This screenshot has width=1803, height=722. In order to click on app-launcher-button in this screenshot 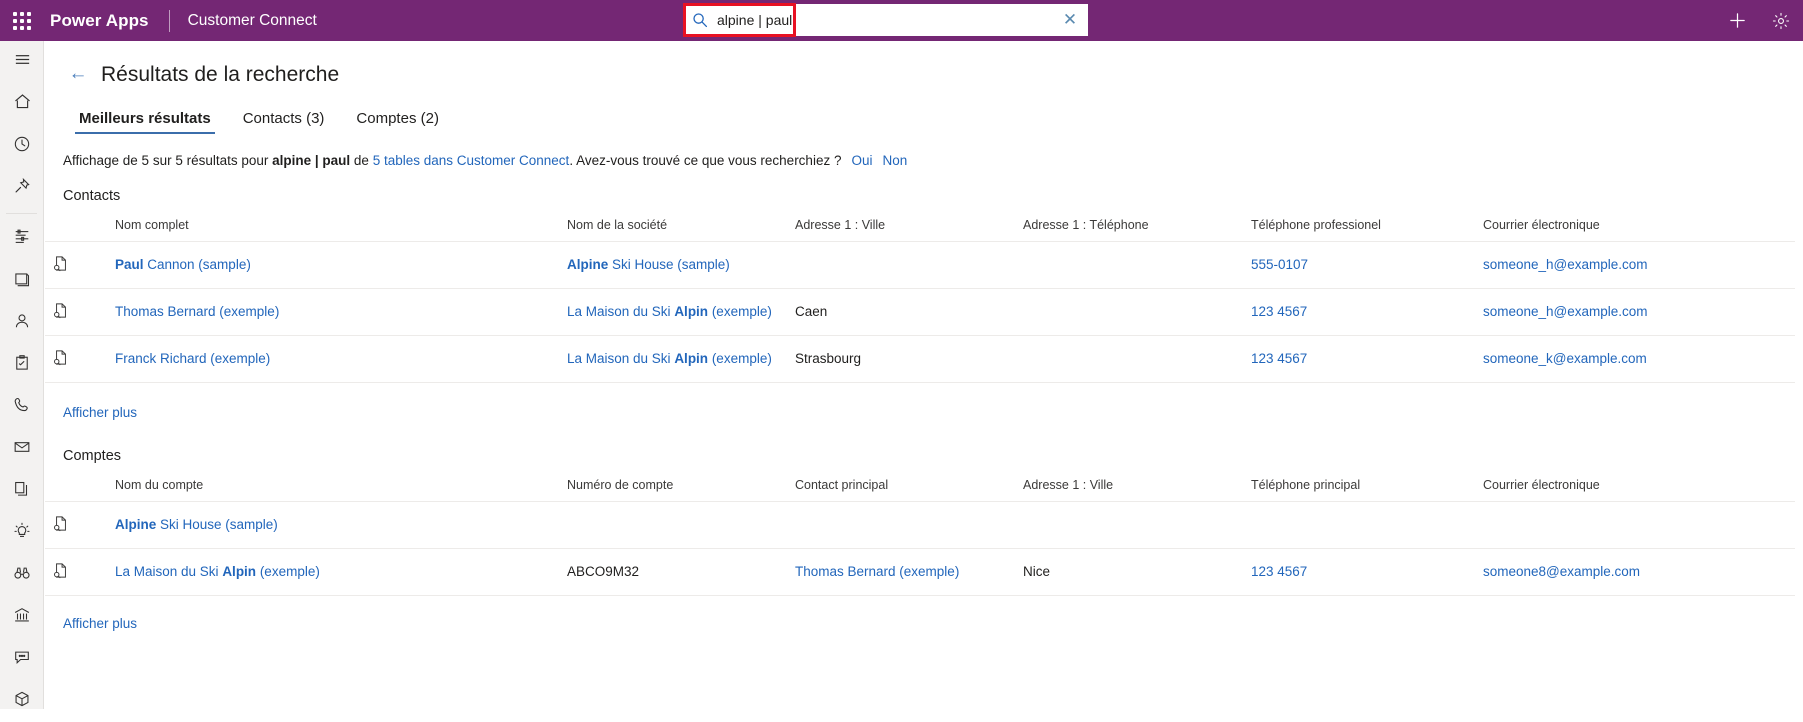, I will do `click(22, 20)`.